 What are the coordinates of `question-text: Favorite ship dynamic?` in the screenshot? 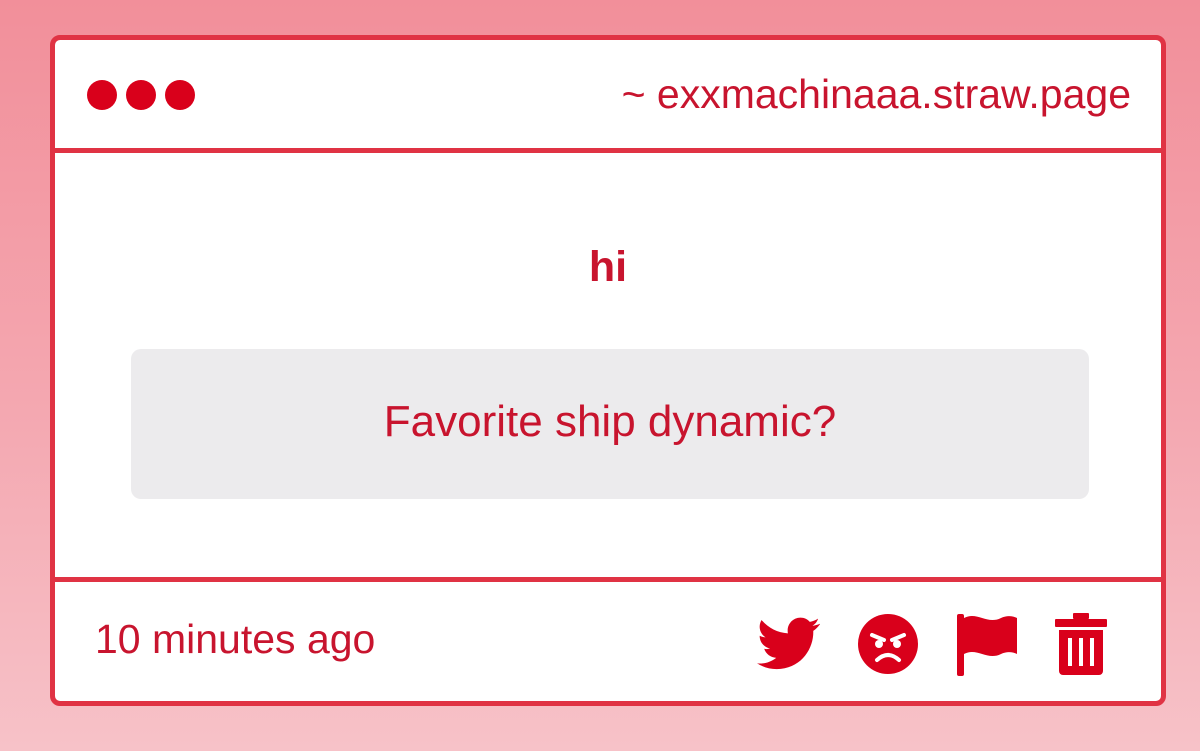 It's located at (610, 421).